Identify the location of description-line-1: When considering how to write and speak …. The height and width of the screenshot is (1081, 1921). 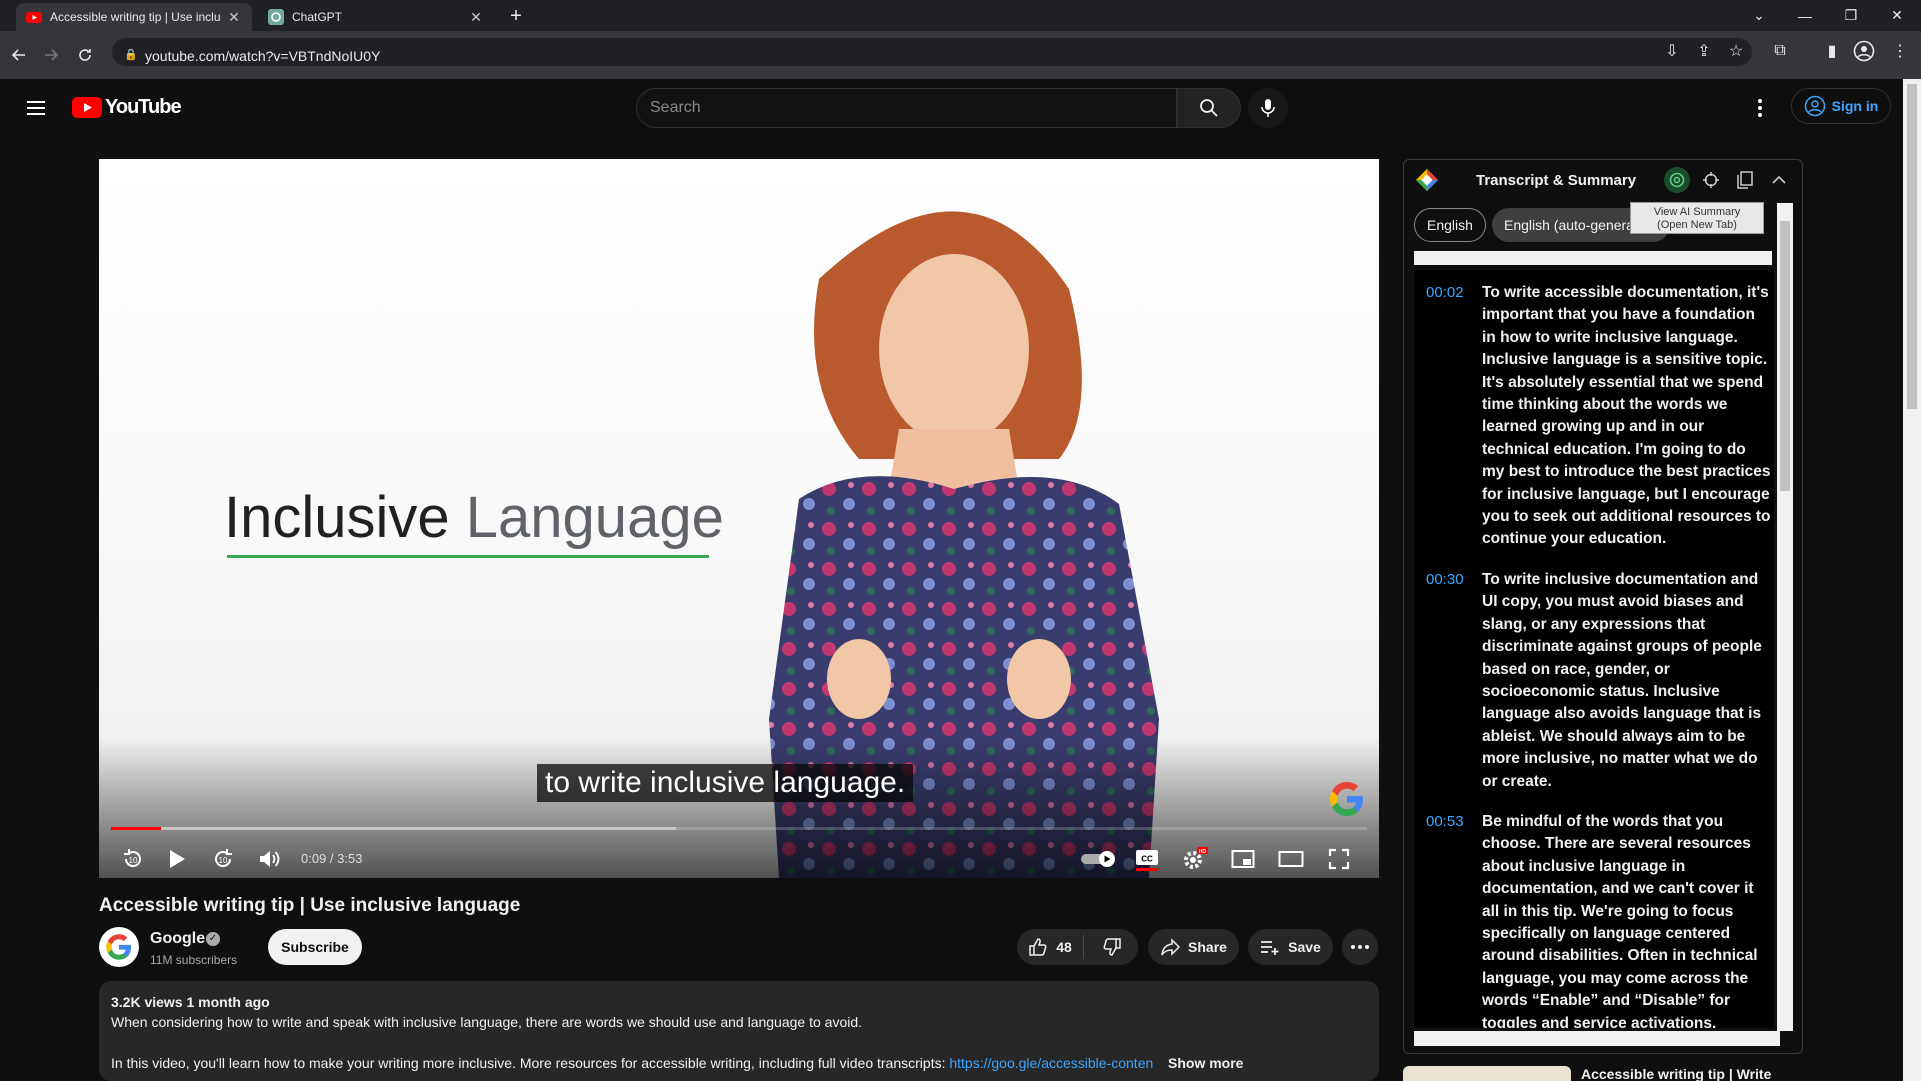
(487, 1022).